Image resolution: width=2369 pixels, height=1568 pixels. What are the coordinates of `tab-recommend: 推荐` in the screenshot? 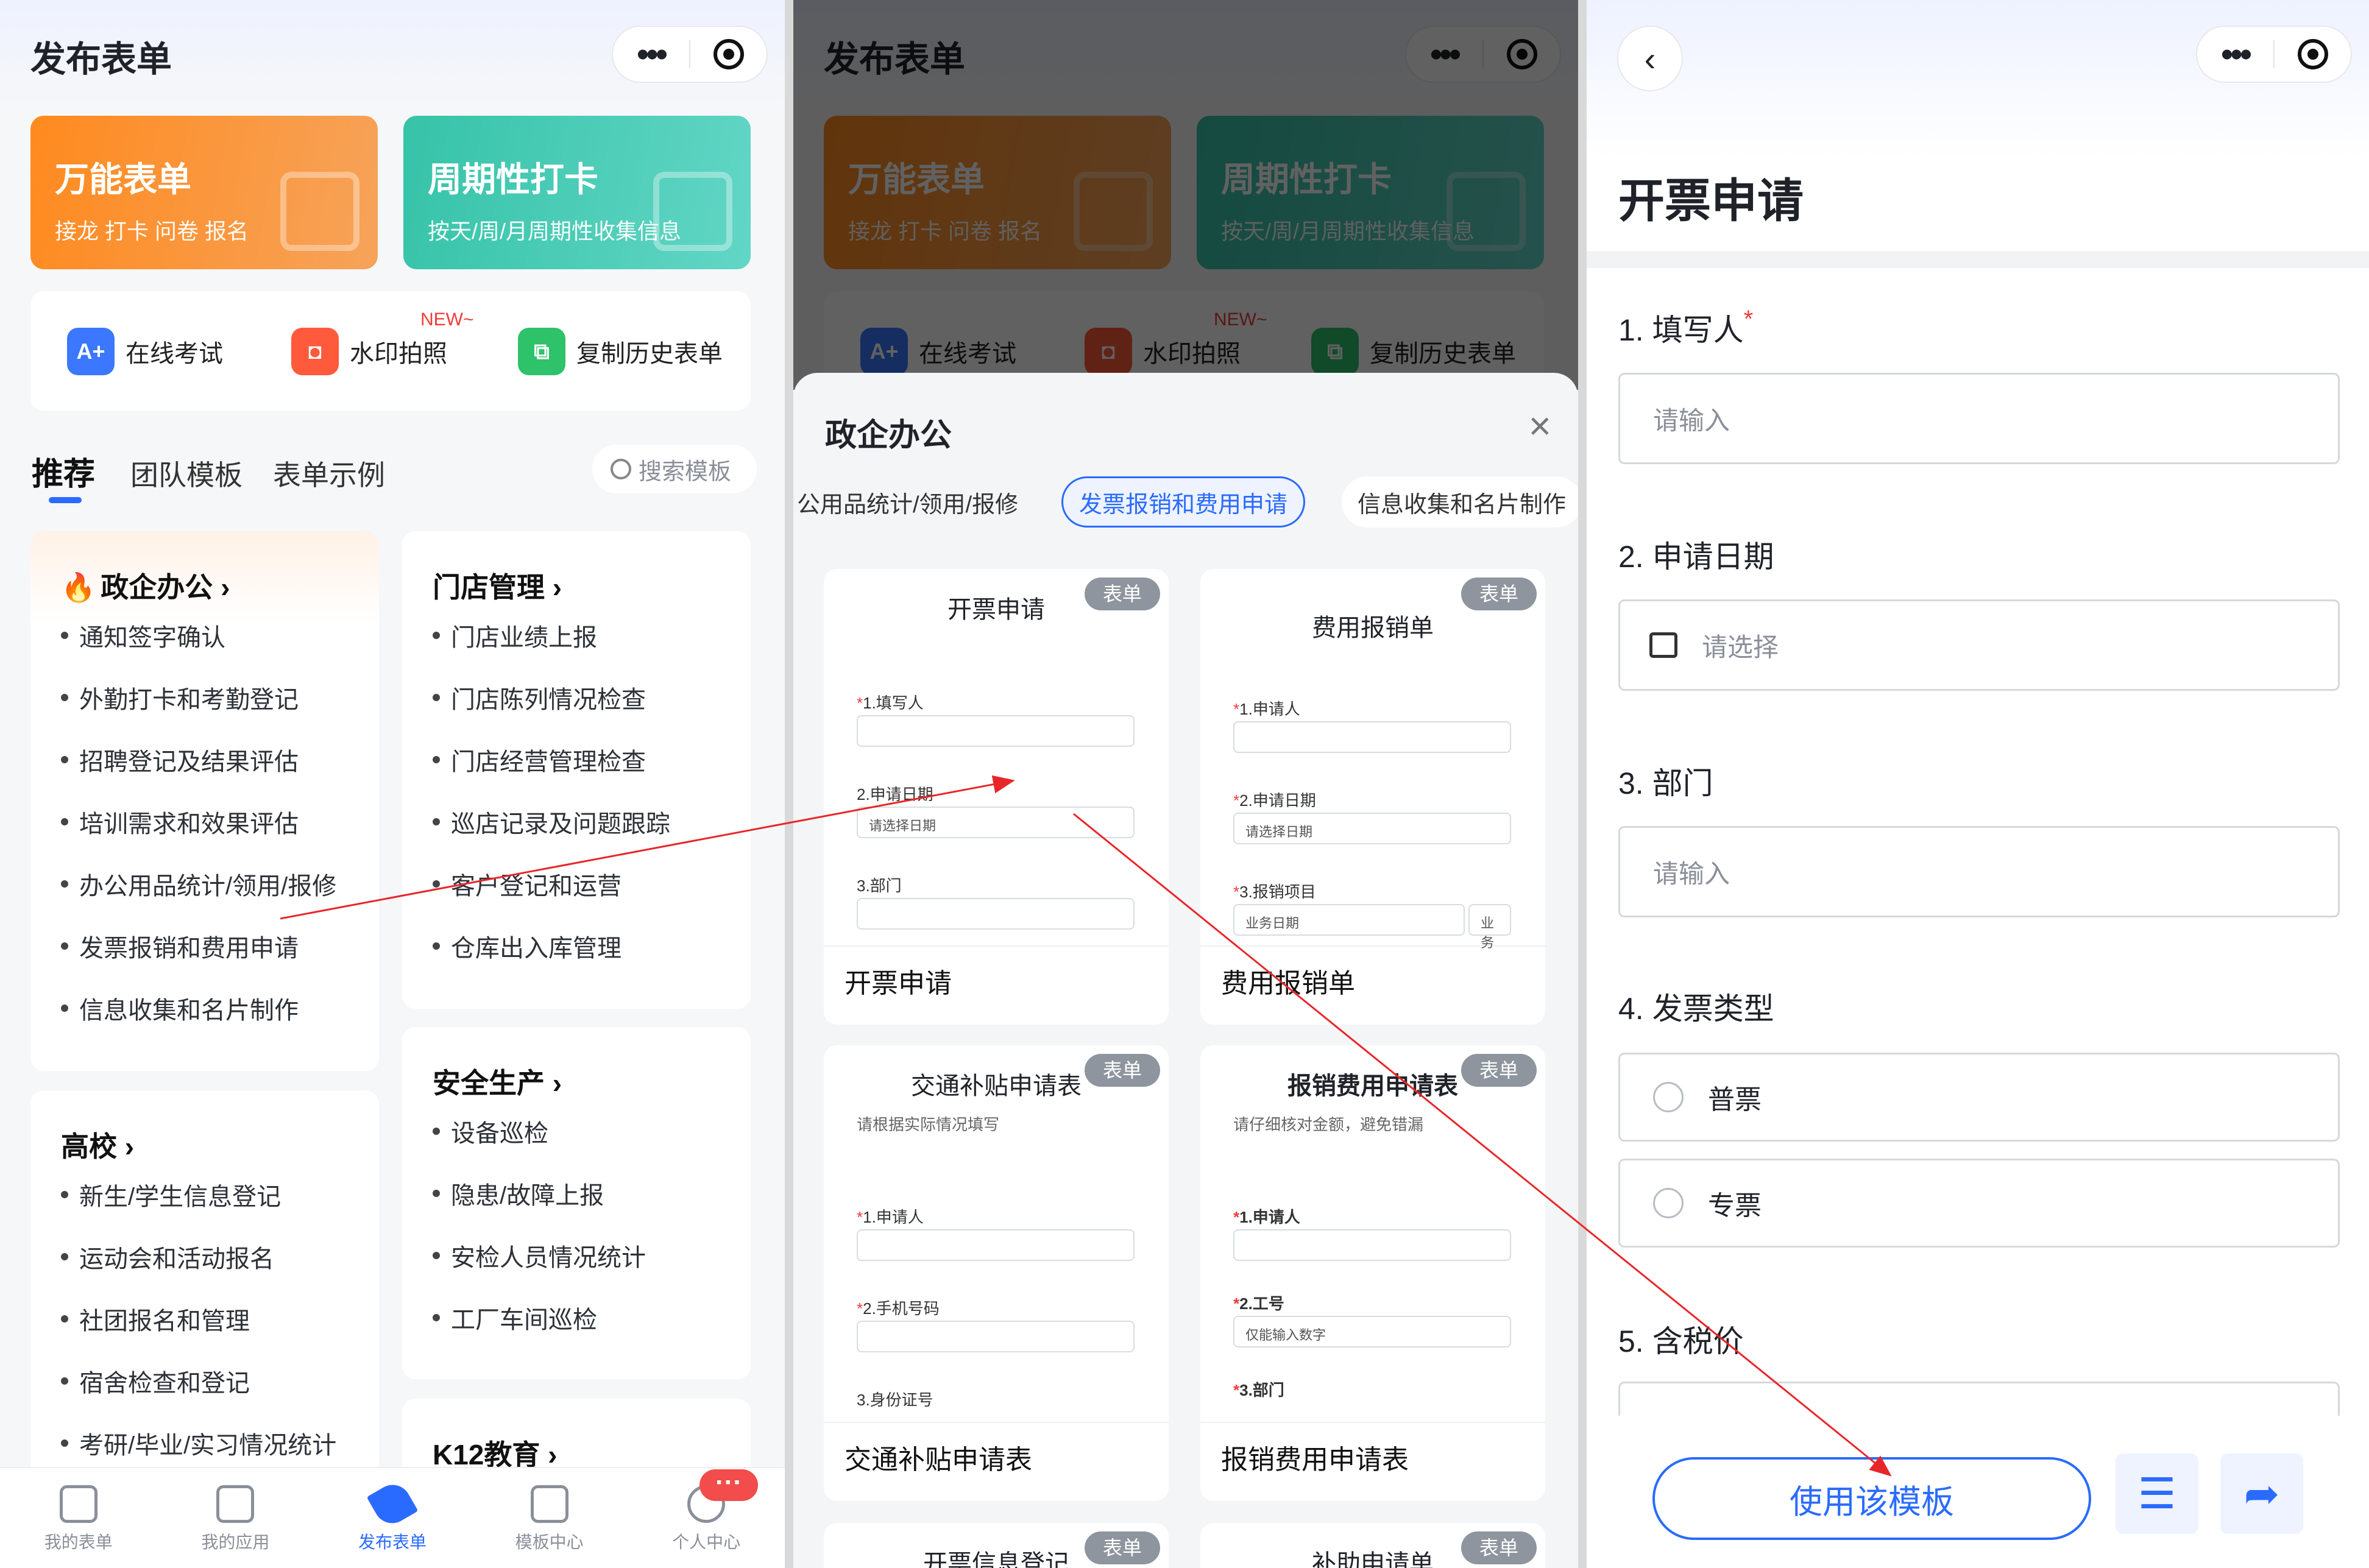 It's located at (63, 471).